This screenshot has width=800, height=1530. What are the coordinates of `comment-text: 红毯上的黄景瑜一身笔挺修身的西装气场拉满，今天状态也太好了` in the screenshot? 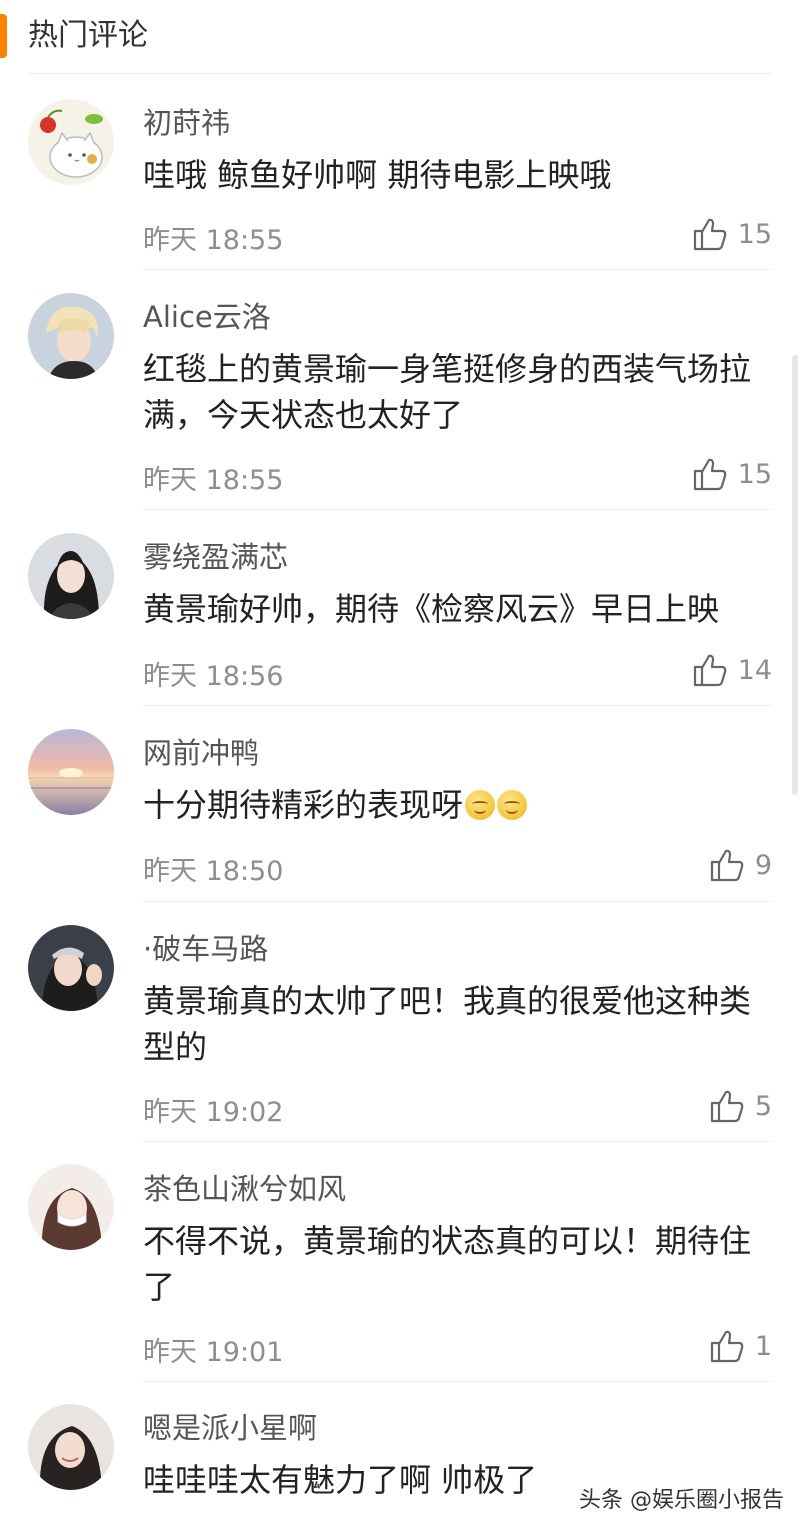 It's located at (447, 392).